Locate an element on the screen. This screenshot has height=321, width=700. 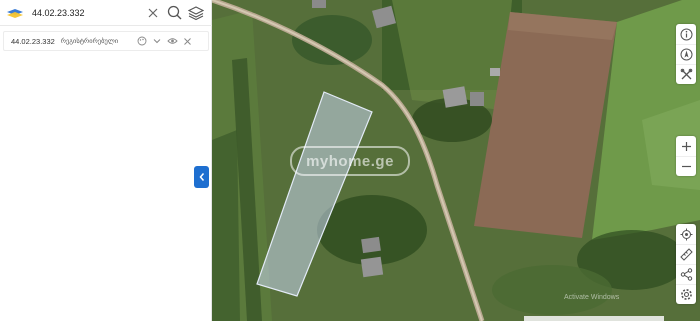
search-result-item: 44.02.23.332 რეგისტრირებული is located at coordinates (106, 41).